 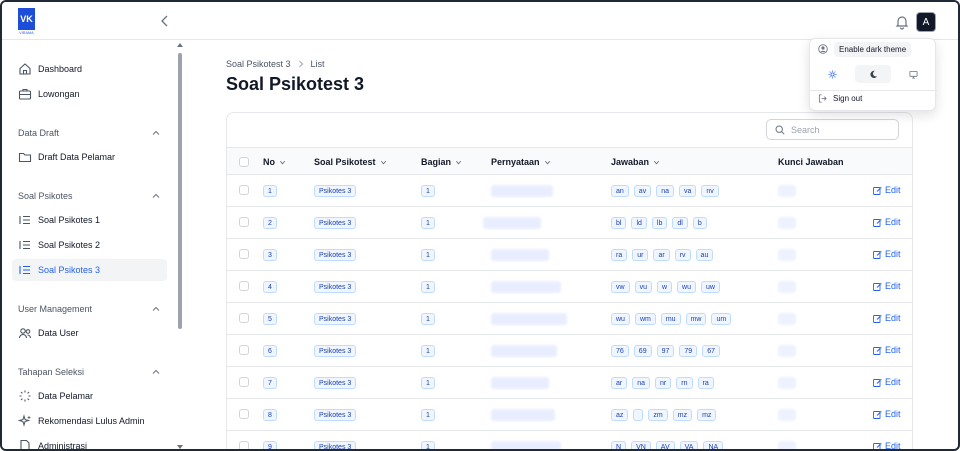 What do you see at coordinates (684, 383) in the screenshot?
I see `jawaban-chip: rn` at bounding box center [684, 383].